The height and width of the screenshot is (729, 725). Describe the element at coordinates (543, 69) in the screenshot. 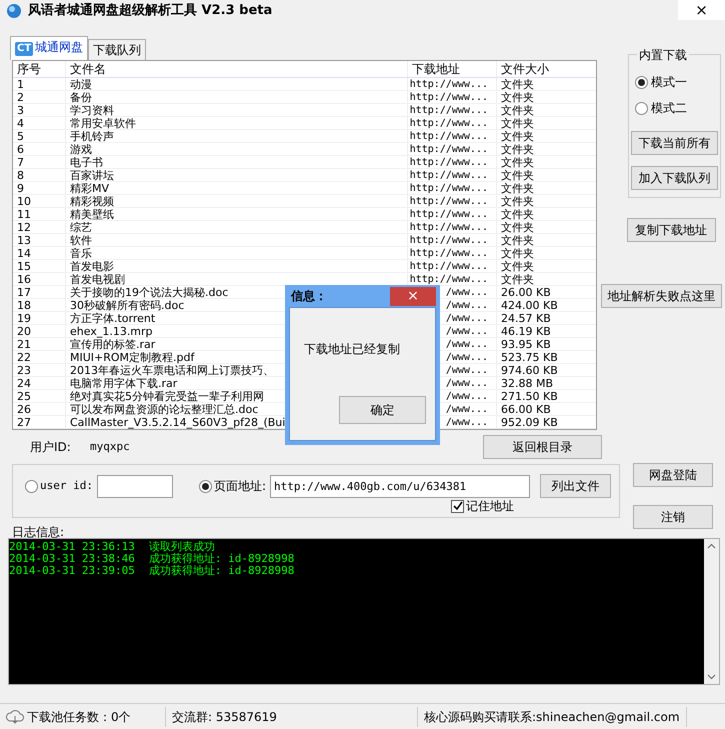

I see `column-header: 文件大小` at that location.